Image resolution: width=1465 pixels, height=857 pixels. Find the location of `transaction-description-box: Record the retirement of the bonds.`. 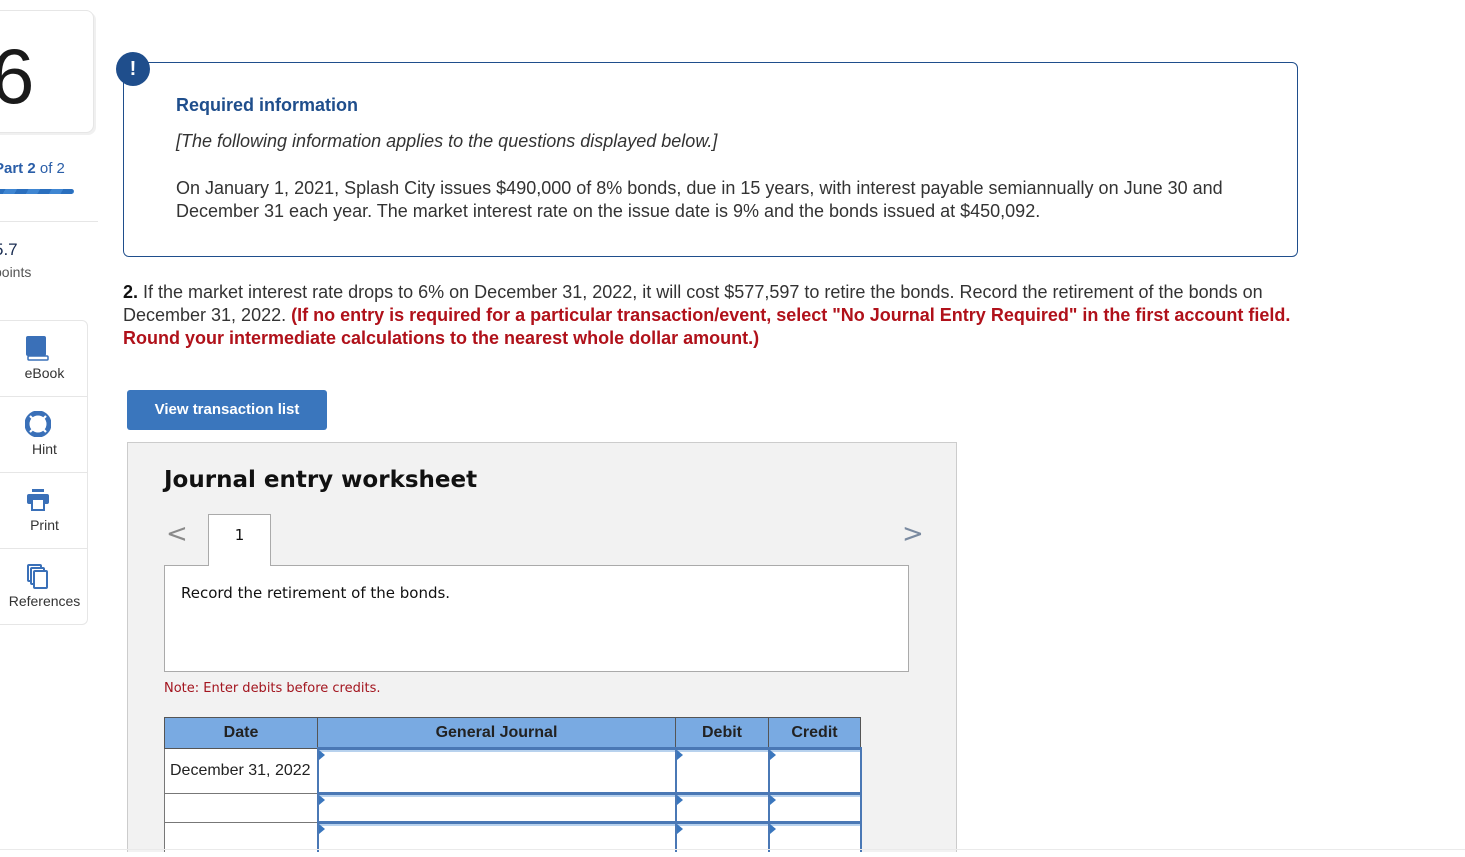

transaction-description-box: Record the retirement of the bonds. is located at coordinates (536, 618).